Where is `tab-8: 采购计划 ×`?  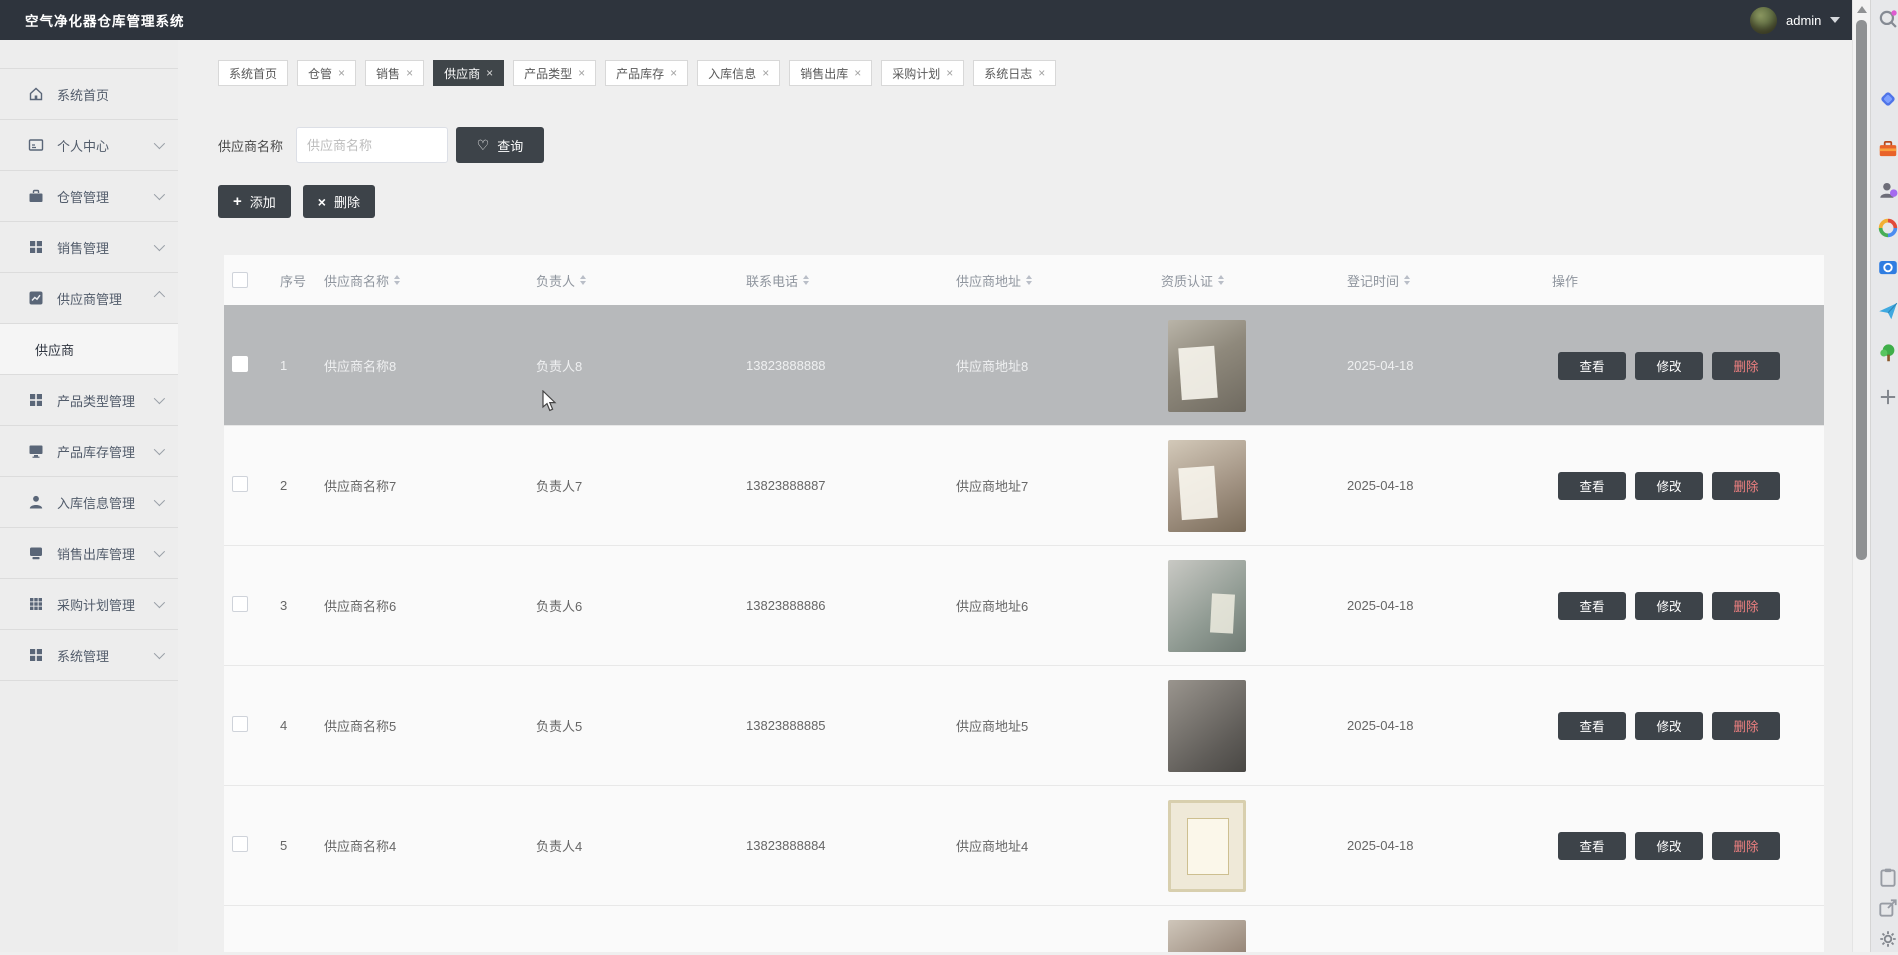
tab-8: 采购计划 × is located at coordinates (923, 73).